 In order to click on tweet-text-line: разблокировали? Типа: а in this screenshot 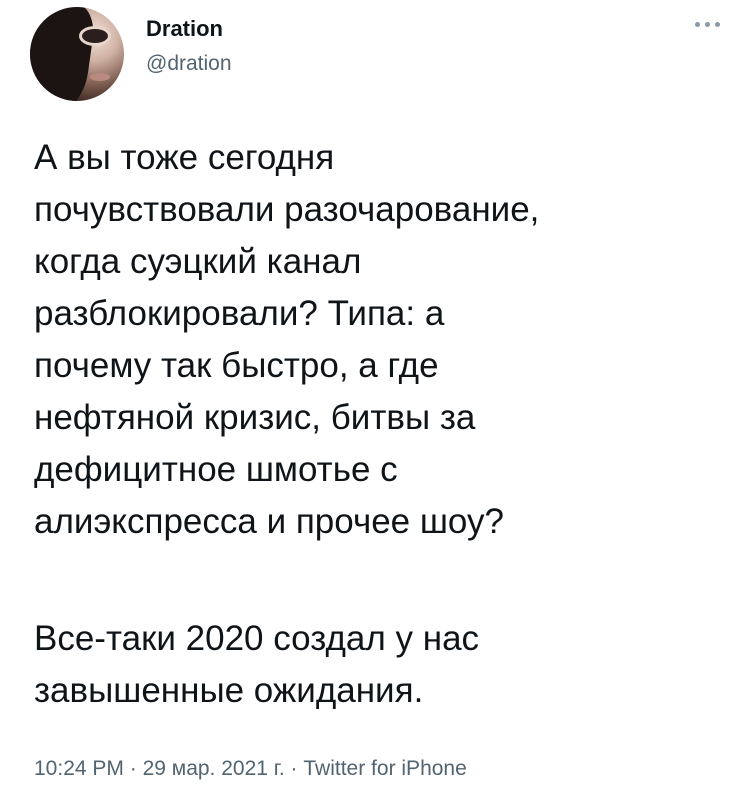, I will do `click(239, 313)`.